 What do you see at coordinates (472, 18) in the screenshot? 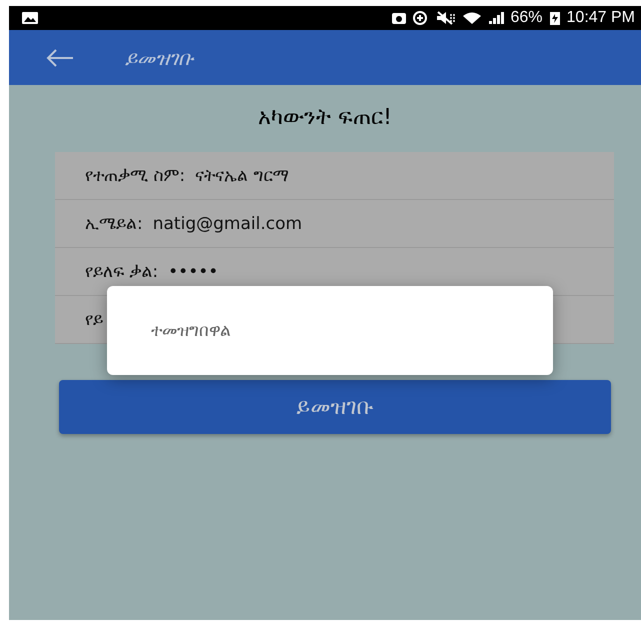
I see `wifi-icon` at bounding box center [472, 18].